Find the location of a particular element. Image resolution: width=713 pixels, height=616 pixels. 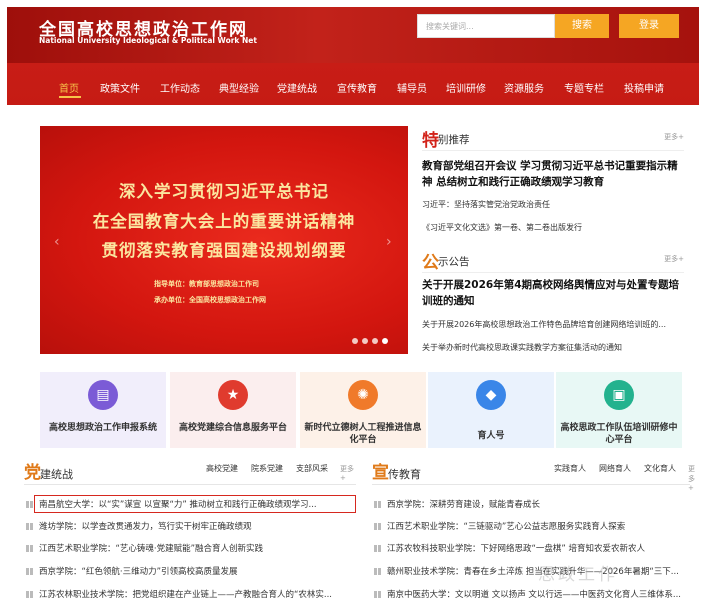

tab-branch-style: 支部风采 is located at coordinates (312, 468).